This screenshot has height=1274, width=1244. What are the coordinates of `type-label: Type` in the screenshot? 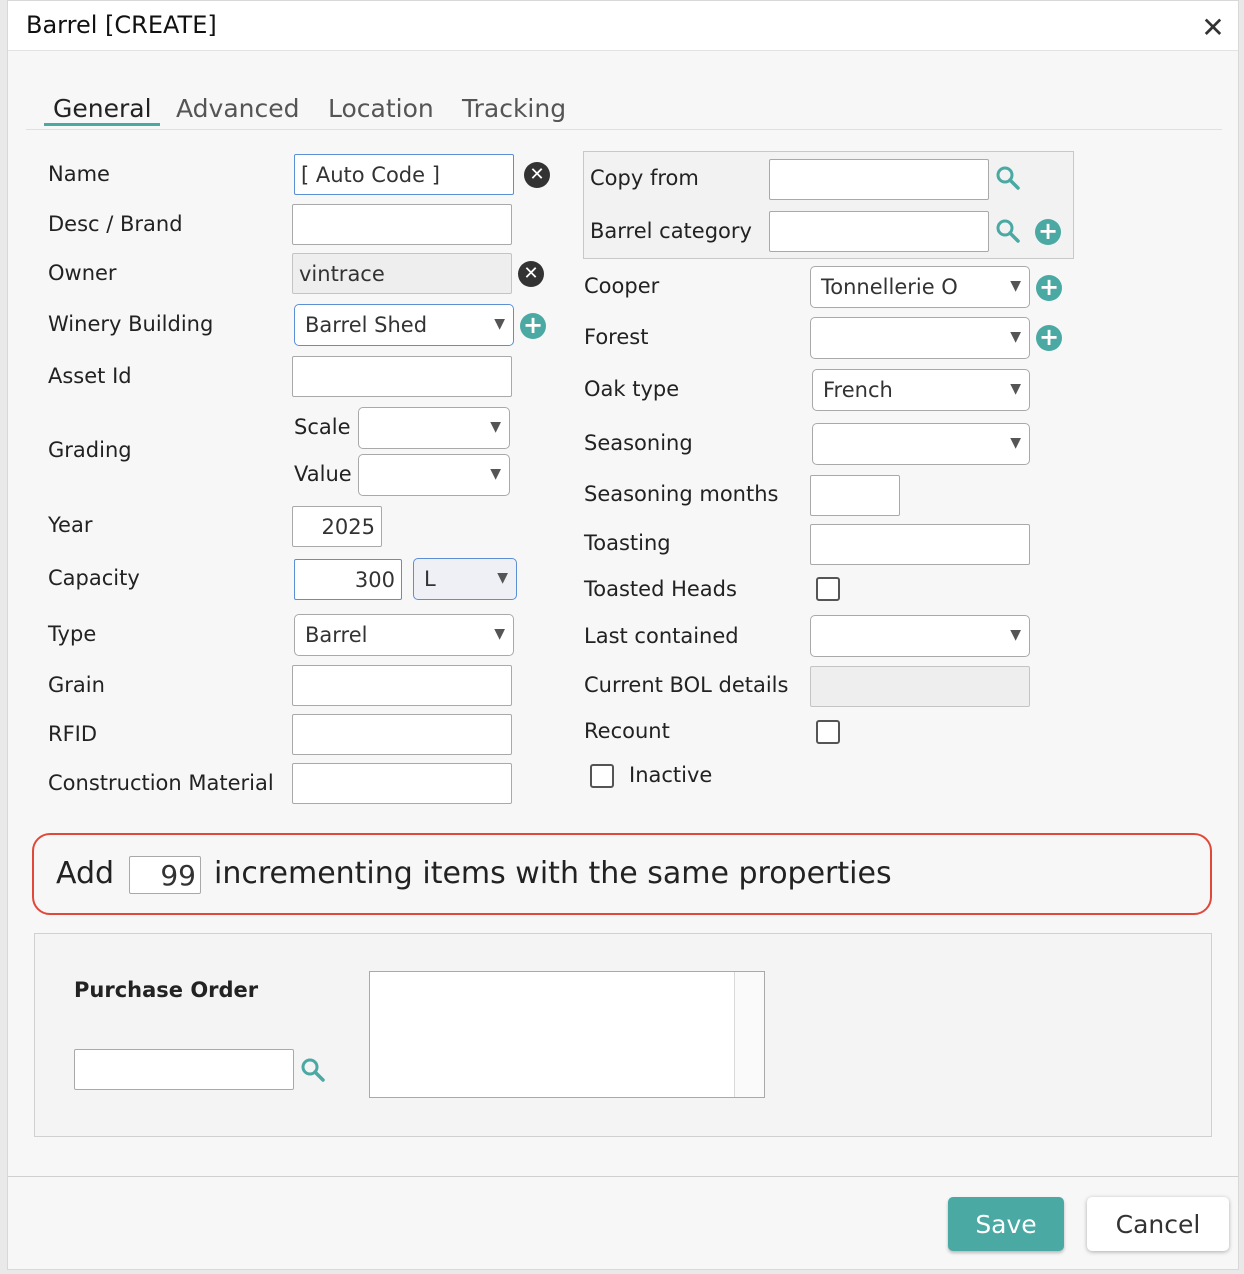 It's located at (72, 634).